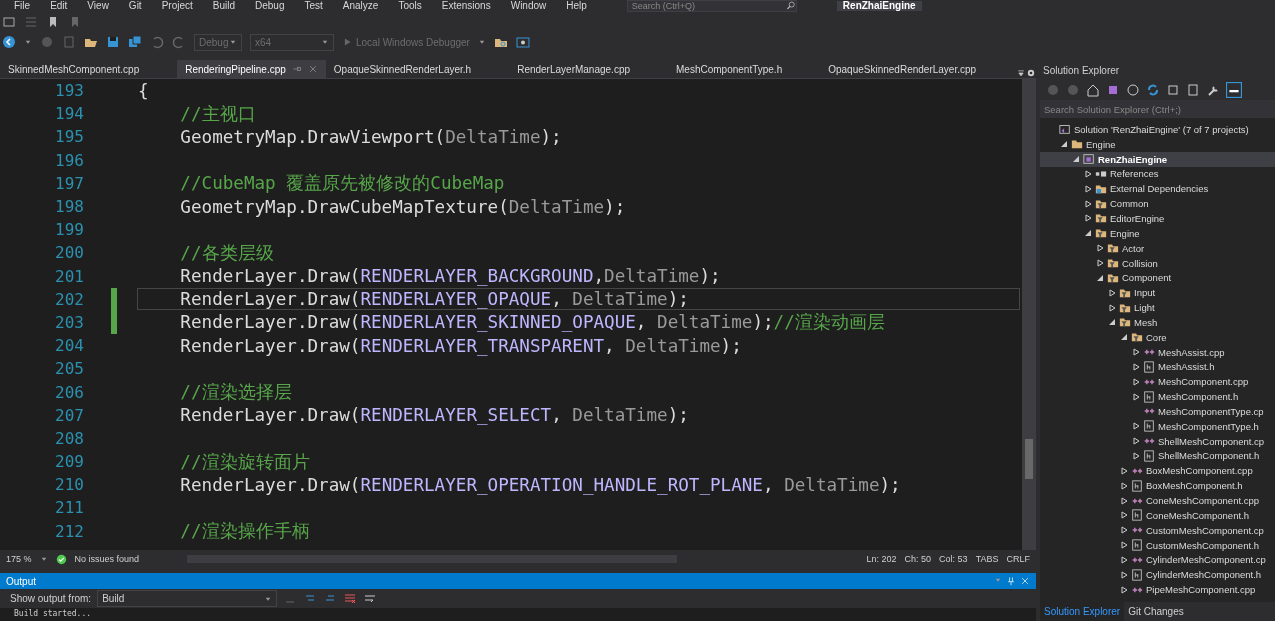 The image size is (1275, 621). What do you see at coordinates (1133, 248) in the screenshot?
I see `tree-item: Actor` at bounding box center [1133, 248].